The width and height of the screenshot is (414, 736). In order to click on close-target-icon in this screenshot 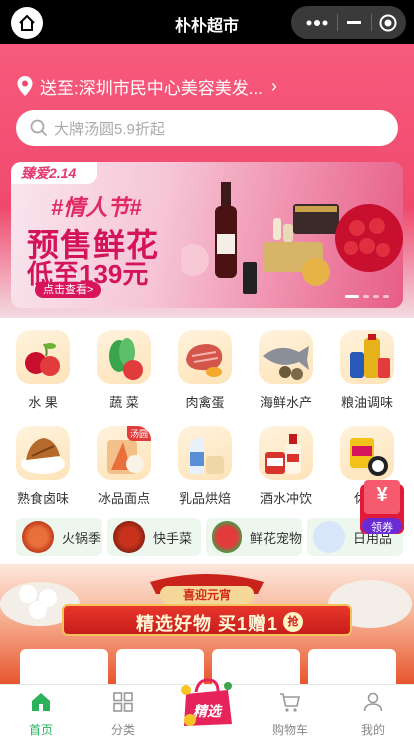, I will do `click(388, 22)`.